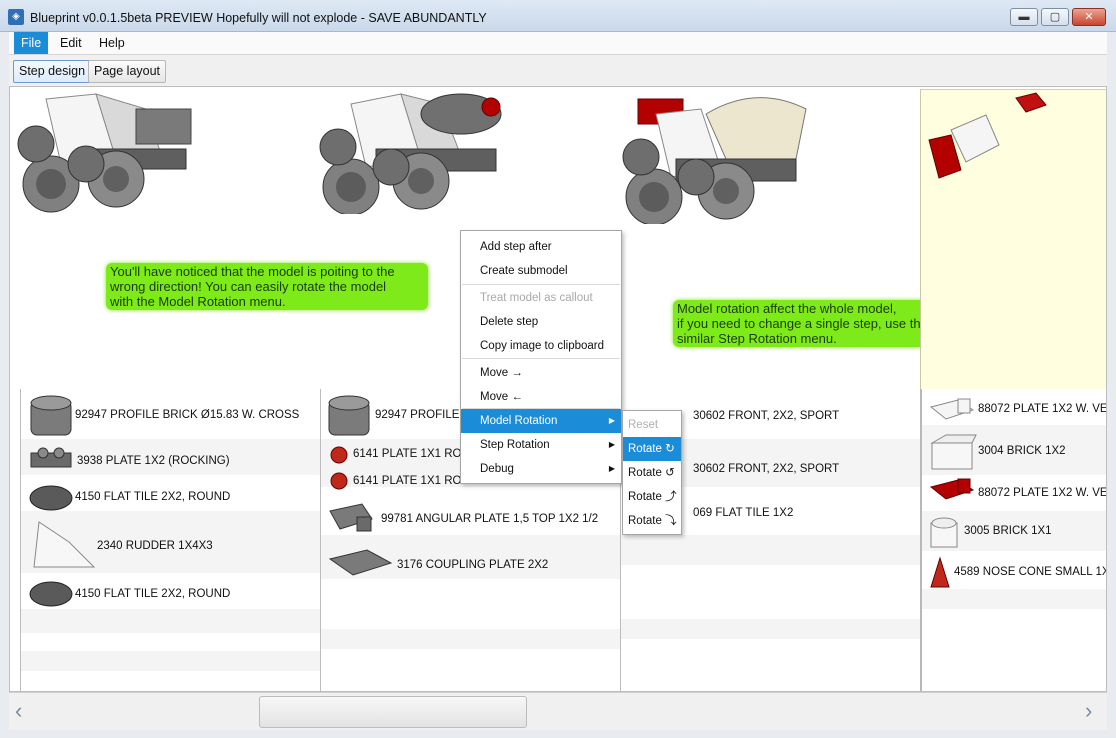 The height and width of the screenshot is (738, 1116). What do you see at coordinates (643, 425) in the screenshot?
I see `submenu-reset: Reset` at bounding box center [643, 425].